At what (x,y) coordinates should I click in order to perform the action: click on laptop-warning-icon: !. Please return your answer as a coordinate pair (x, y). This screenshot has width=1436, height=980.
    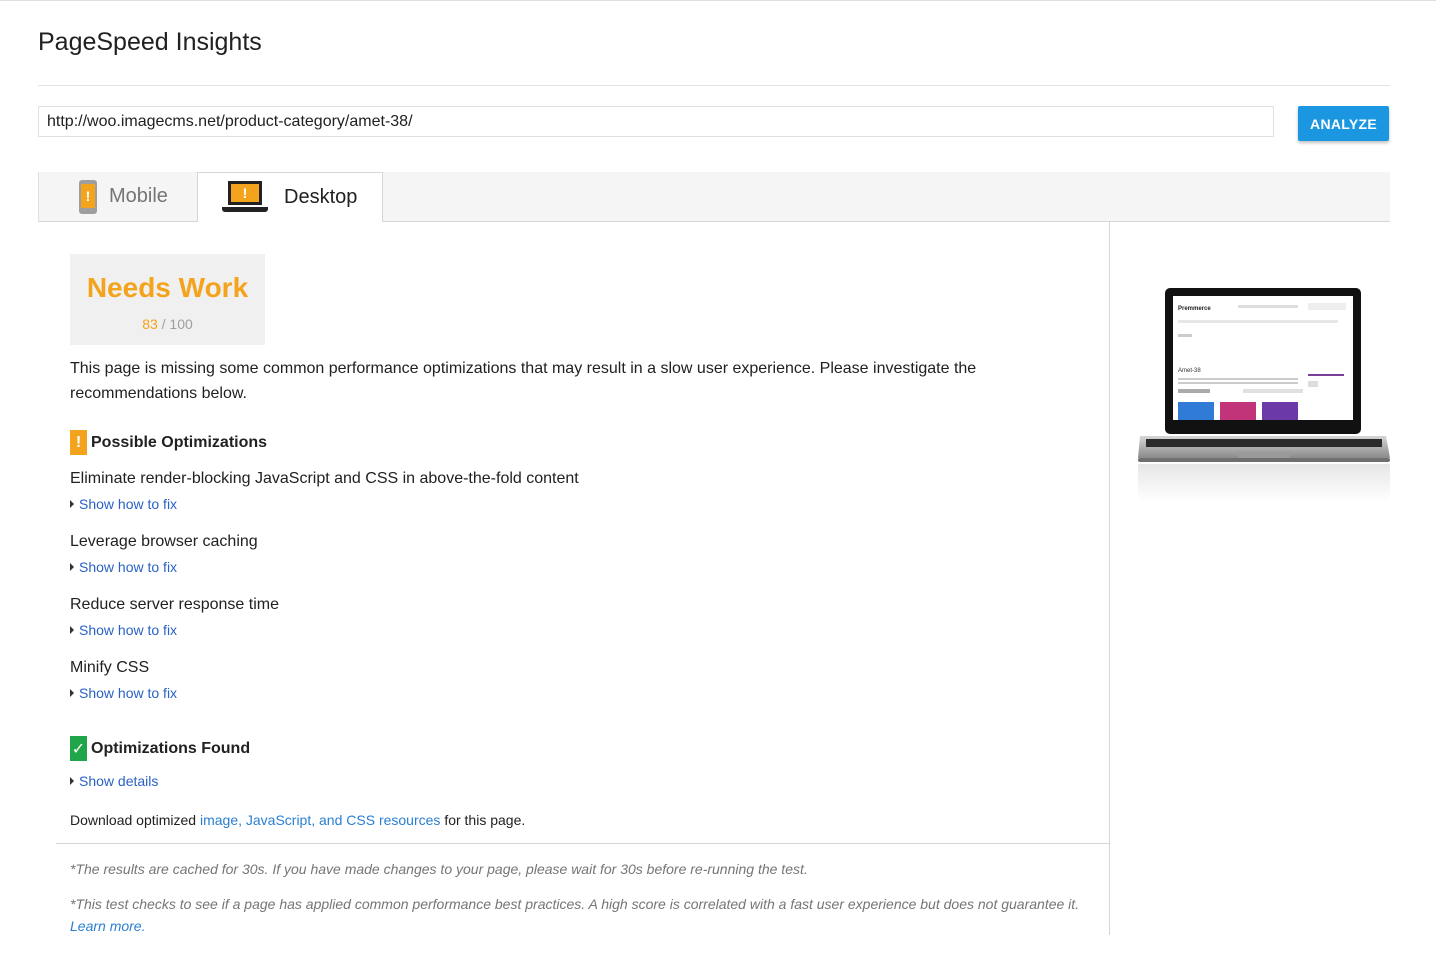
    Looking at the image, I should click on (245, 197).